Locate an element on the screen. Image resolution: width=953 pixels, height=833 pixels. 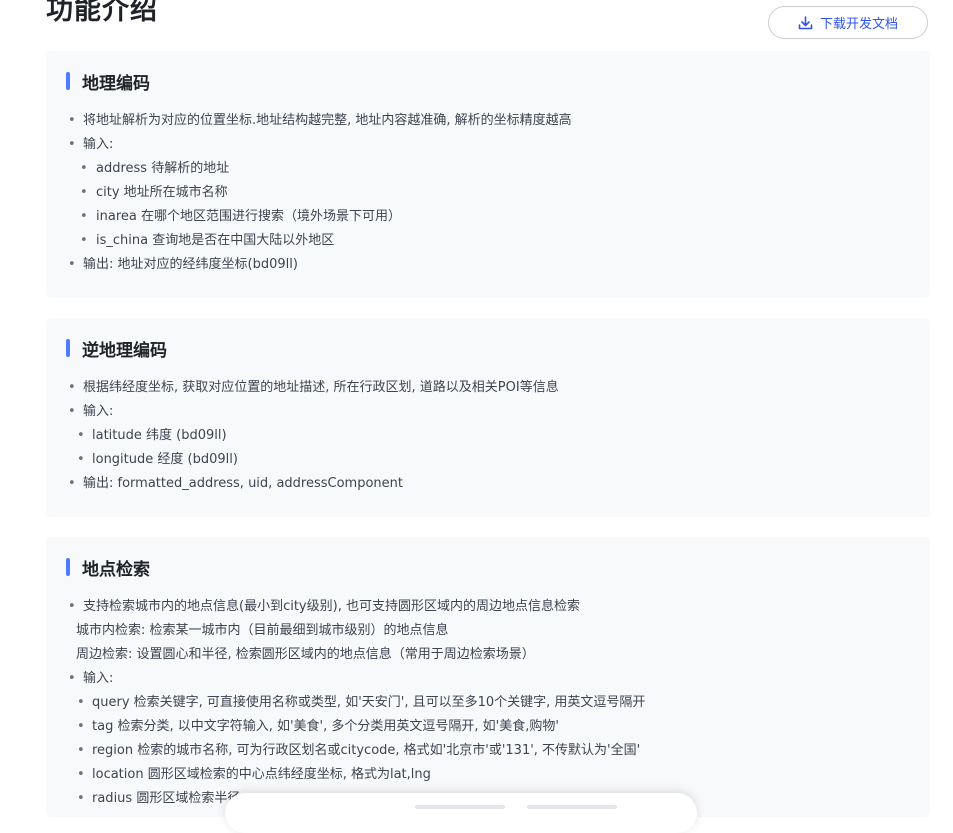
list-item: • latitude 纬度 (bd09ll) is located at coordinates (488, 436).